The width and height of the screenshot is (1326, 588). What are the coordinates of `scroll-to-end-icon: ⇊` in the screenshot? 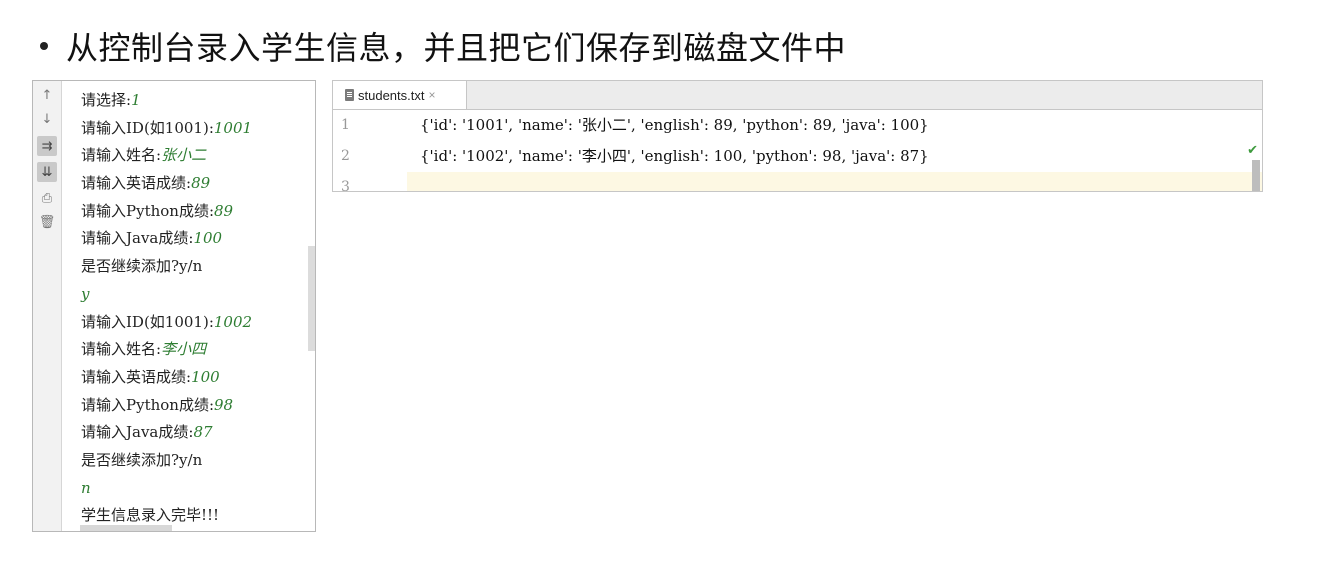 It's located at (47, 172).